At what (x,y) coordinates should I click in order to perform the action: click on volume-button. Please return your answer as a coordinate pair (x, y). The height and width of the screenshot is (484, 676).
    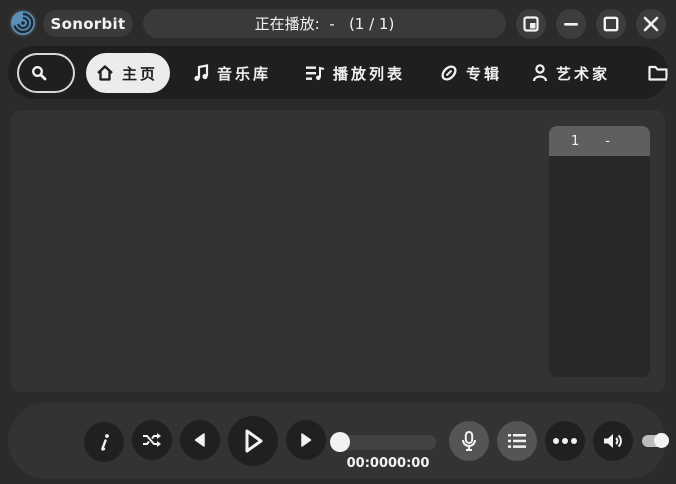
    Looking at the image, I should click on (613, 441).